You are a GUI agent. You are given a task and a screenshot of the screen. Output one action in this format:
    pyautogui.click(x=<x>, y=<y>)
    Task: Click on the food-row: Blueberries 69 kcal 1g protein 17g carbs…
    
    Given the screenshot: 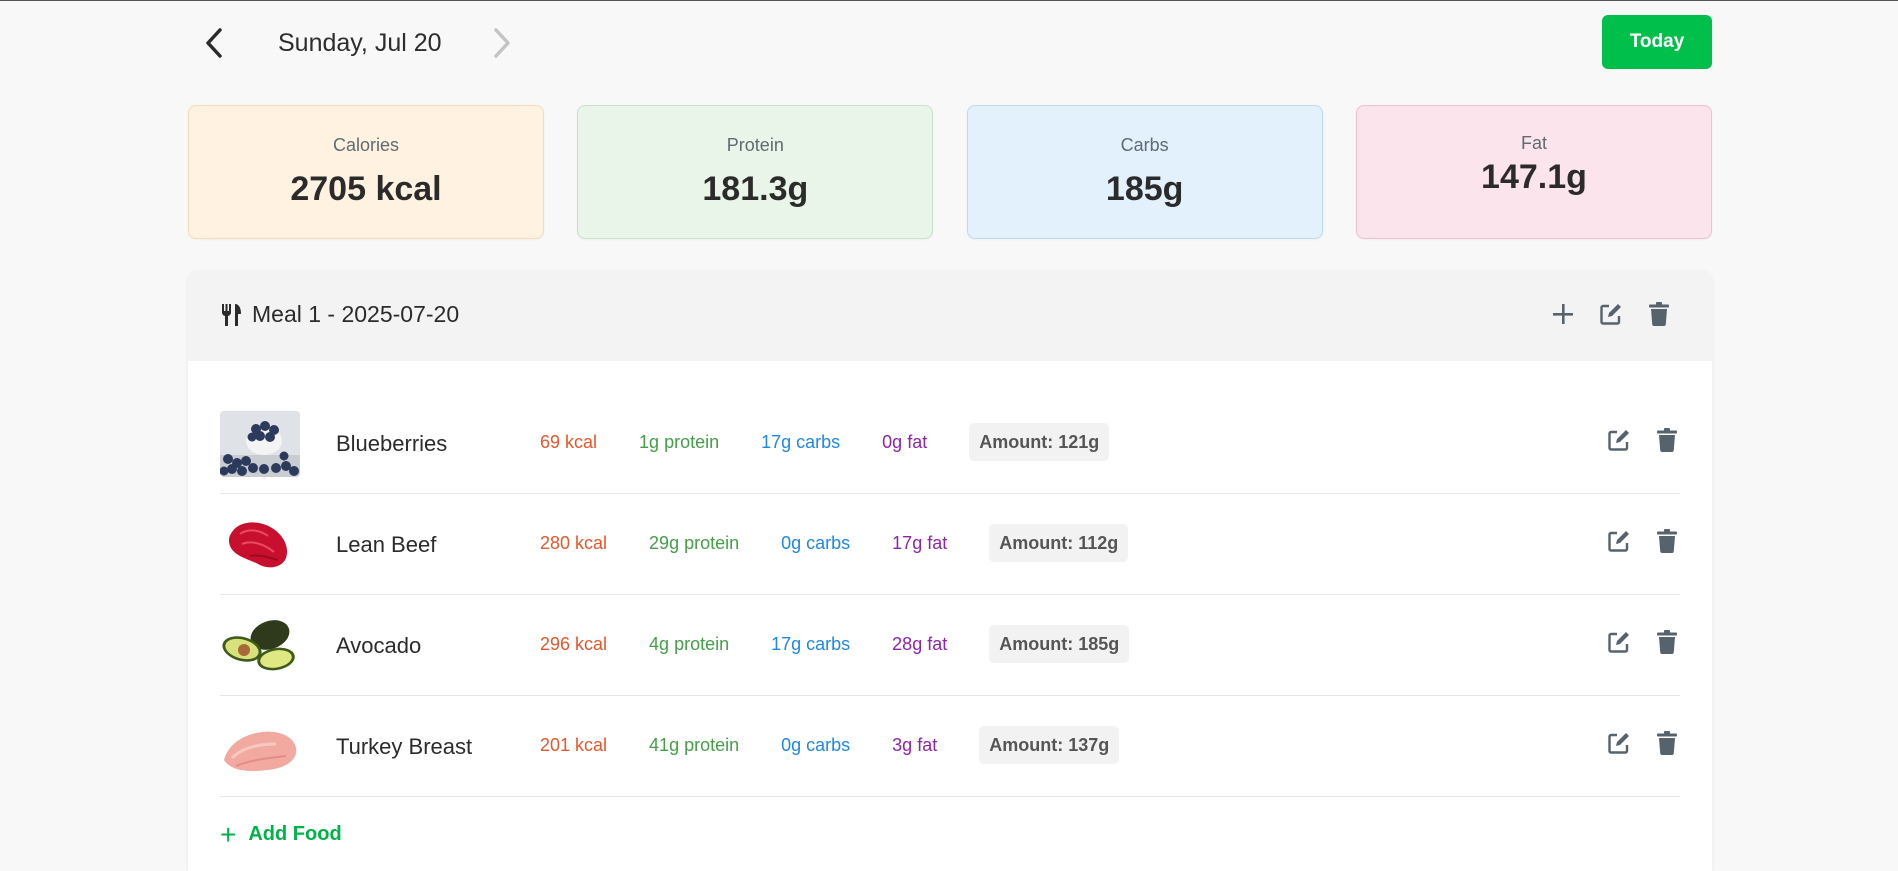 What is the action you would take?
    pyautogui.click(x=950, y=443)
    